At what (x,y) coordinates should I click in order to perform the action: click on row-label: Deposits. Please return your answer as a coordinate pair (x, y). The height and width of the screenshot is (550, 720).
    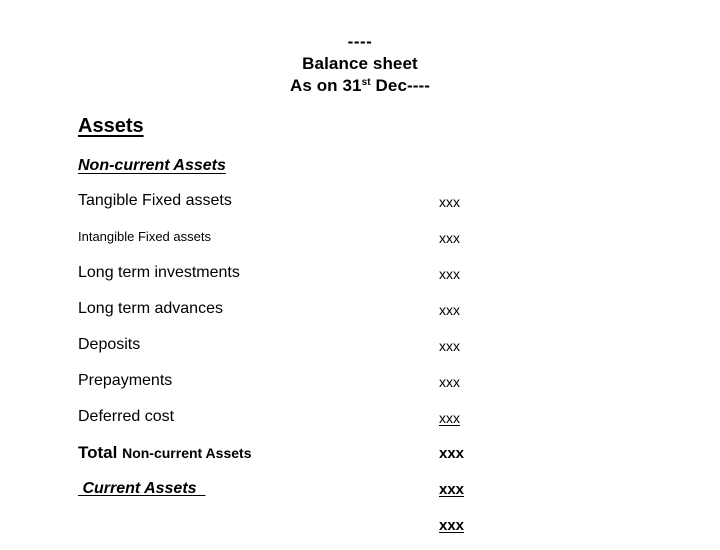
    Looking at the image, I should click on (109, 344).